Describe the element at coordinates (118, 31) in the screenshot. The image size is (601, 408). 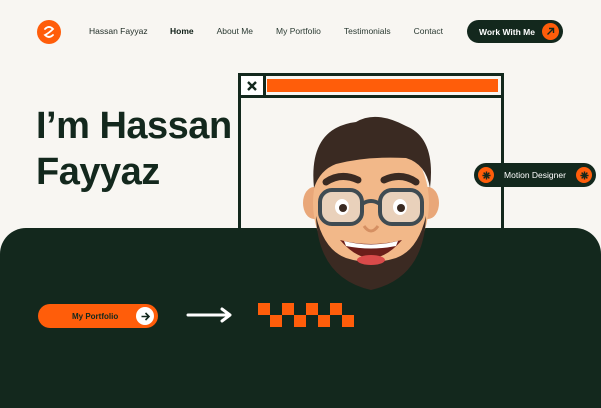
I see `brand-name: Hassan Fayyaz` at that location.